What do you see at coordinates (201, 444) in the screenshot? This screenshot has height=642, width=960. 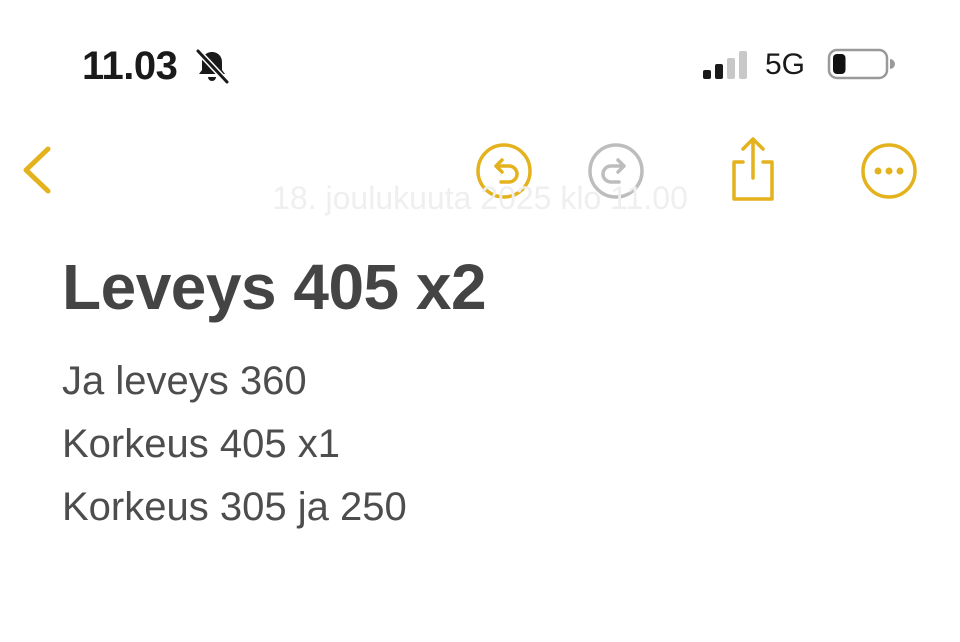 I see `note-line: Korkeus 405 x1` at bounding box center [201, 444].